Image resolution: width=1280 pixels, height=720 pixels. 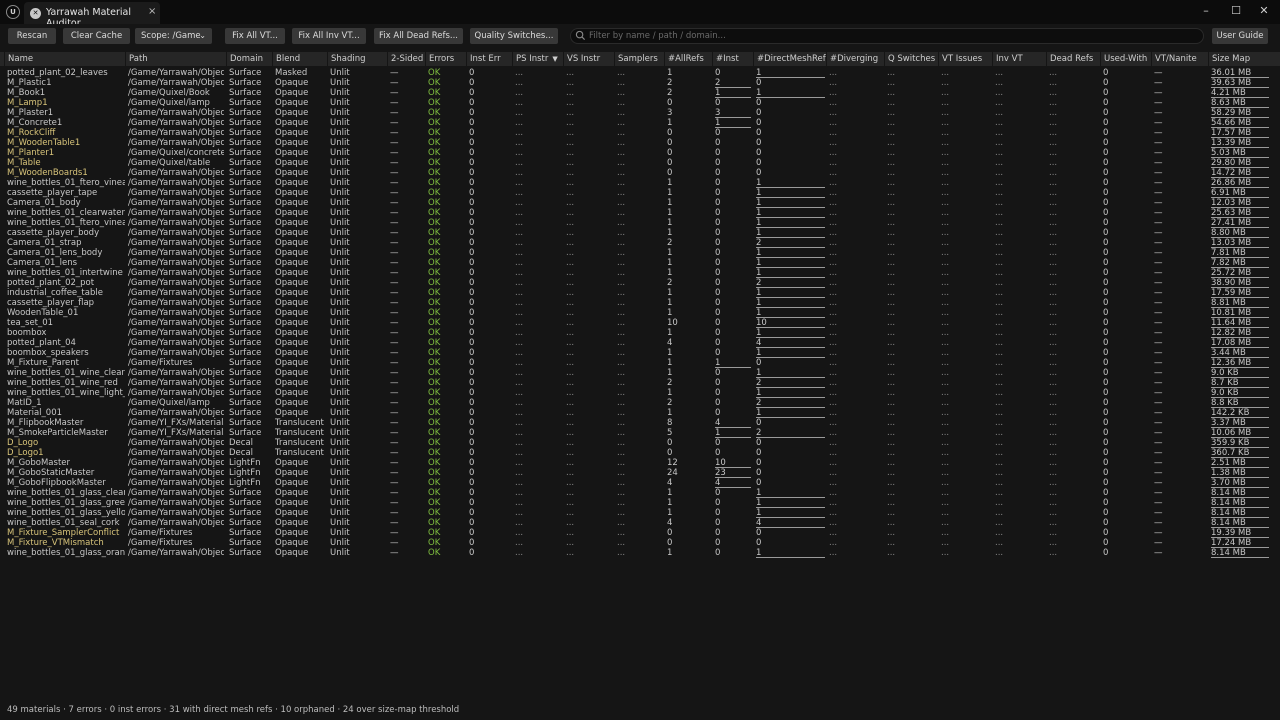 I want to click on cell-domain: Surface, so click(x=245, y=323).